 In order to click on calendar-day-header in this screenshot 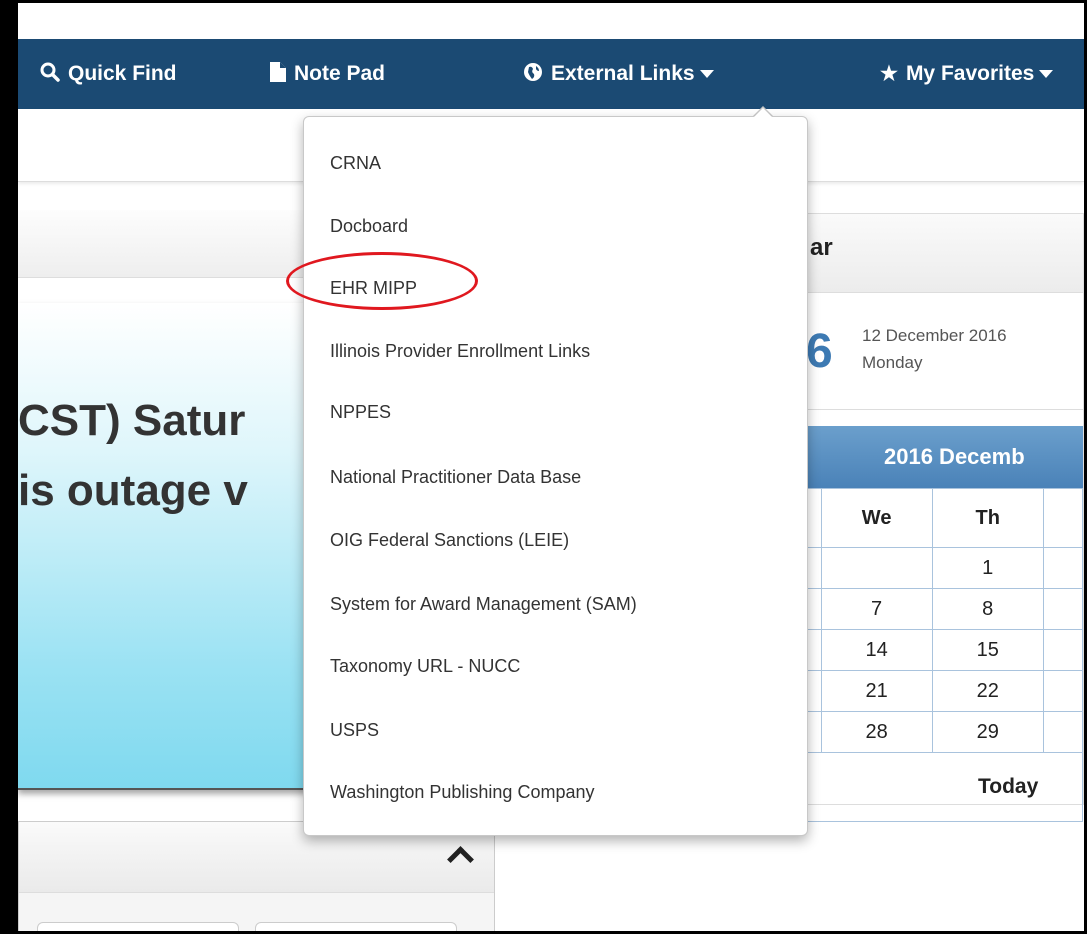, I will do `click(1063, 518)`.